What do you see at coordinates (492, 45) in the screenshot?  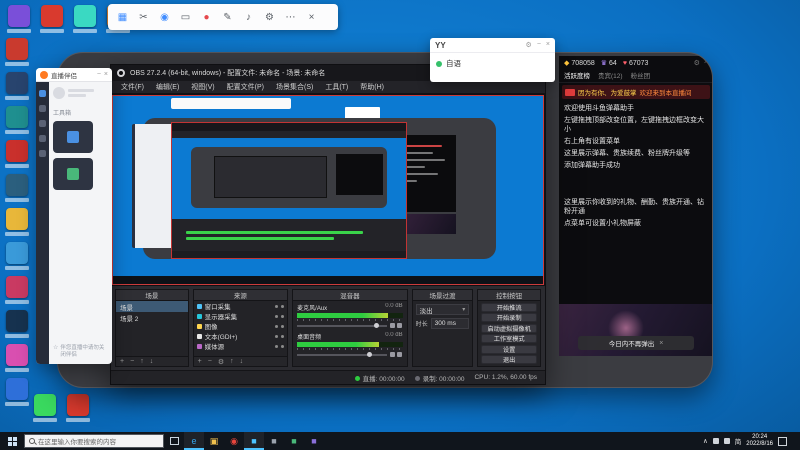 I see `yy-titlebar: YY ⚙ − ×` at bounding box center [492, 45].